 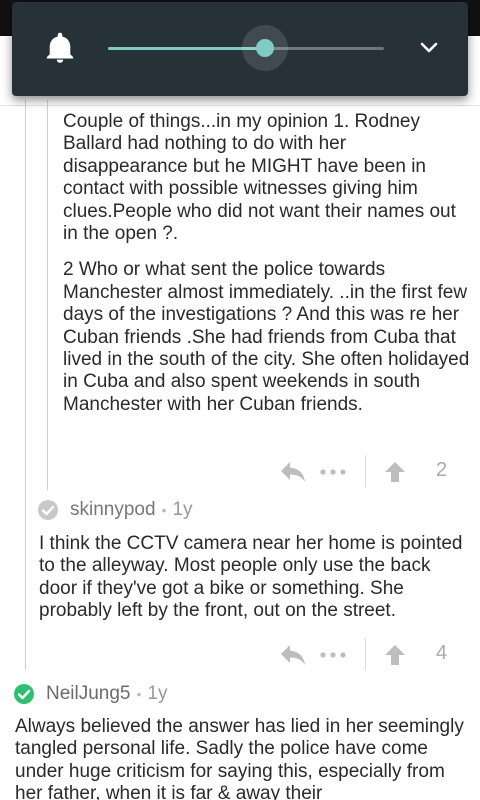 I want to click on thread-line-outer, so click(x=25, y=385).